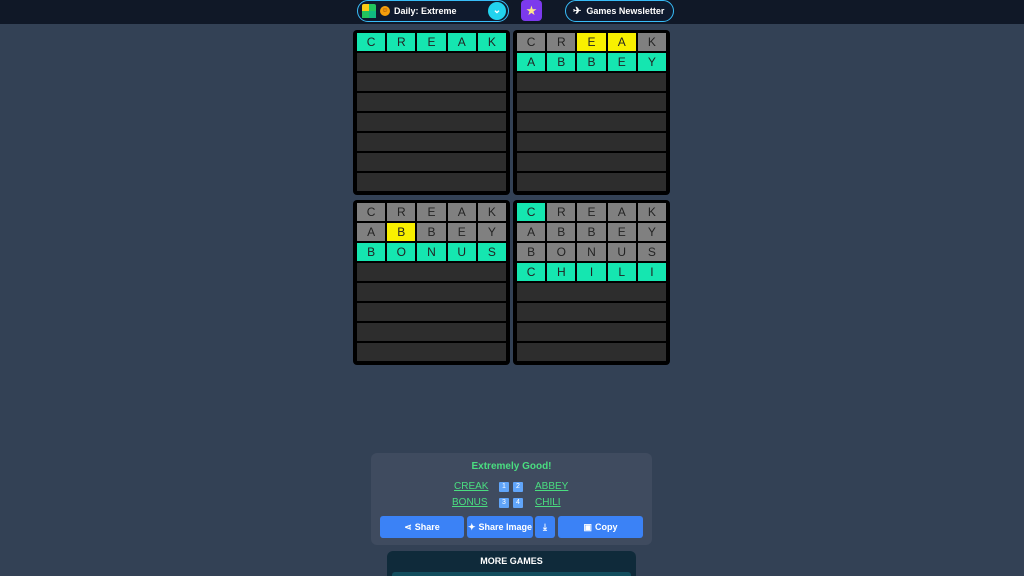  Describe the element at coordinates (431, 282) in the screenshot. I see `game-board-3: CREAKABBEYBONUS` at that location.